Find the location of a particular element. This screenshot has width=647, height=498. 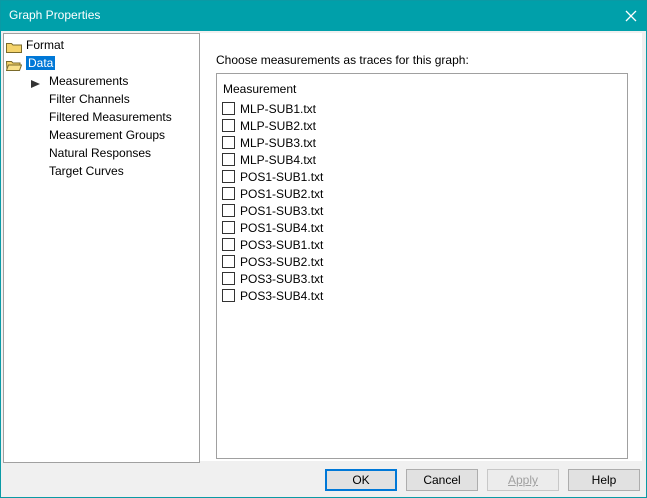

list-item: POS1-SUB1.txt is located at coordinates (272, 177).